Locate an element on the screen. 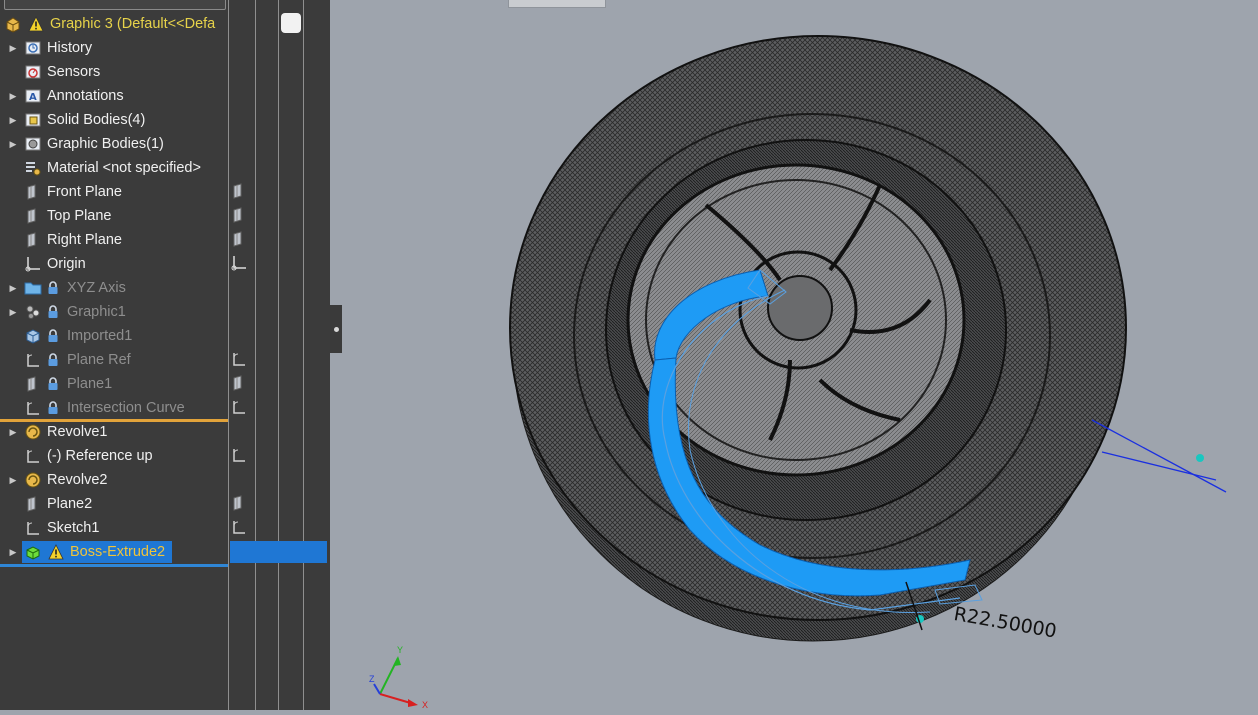  tree-item-label: Material <not specified> is located at coordinates (124, 168).